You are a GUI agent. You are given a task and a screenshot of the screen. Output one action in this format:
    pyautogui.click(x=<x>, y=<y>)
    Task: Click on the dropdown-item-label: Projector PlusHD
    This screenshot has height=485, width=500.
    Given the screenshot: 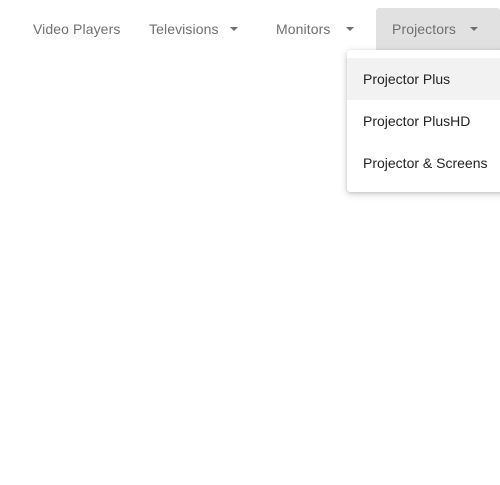 What is the action you would take?
    pyautogui.click(x=417, y=121)
    